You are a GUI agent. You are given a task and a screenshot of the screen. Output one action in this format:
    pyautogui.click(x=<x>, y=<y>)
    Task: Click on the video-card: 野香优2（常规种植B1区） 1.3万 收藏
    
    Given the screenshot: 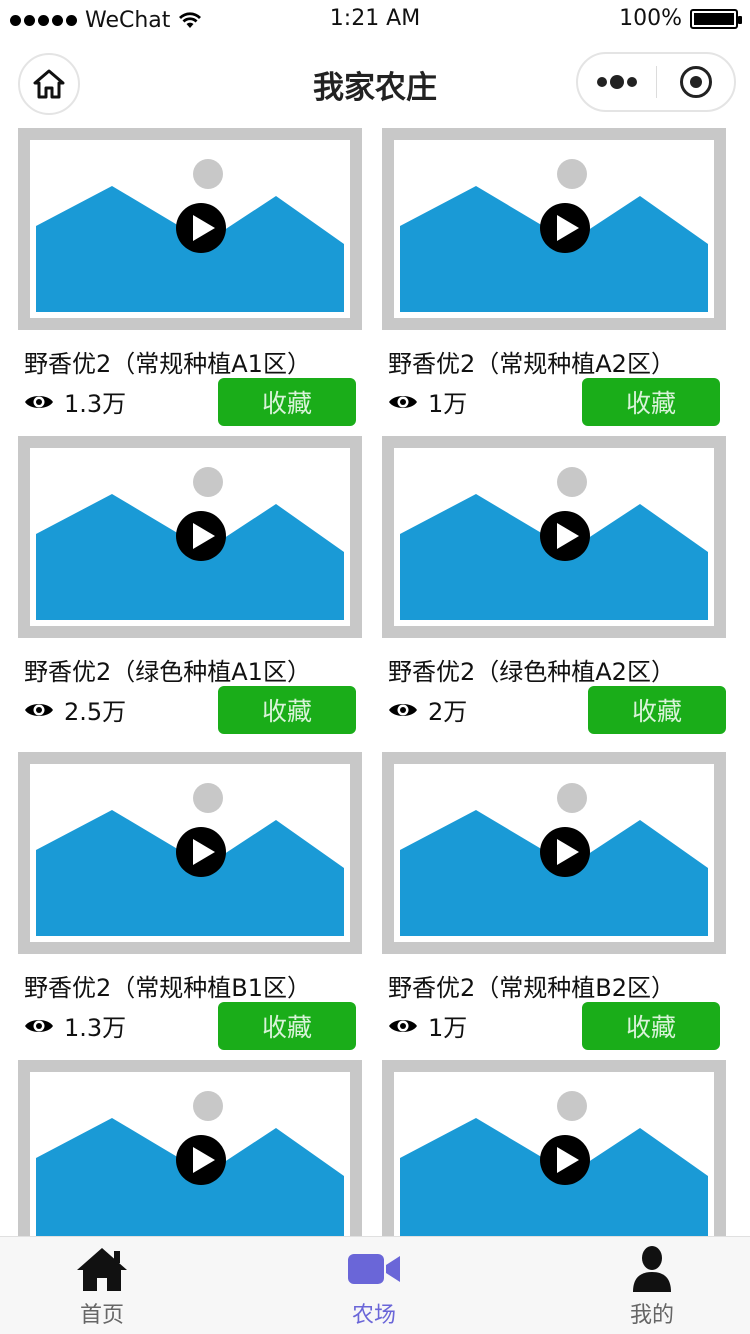 What is the action you would take?
    pyautogui.click(x=190, y=906)
    